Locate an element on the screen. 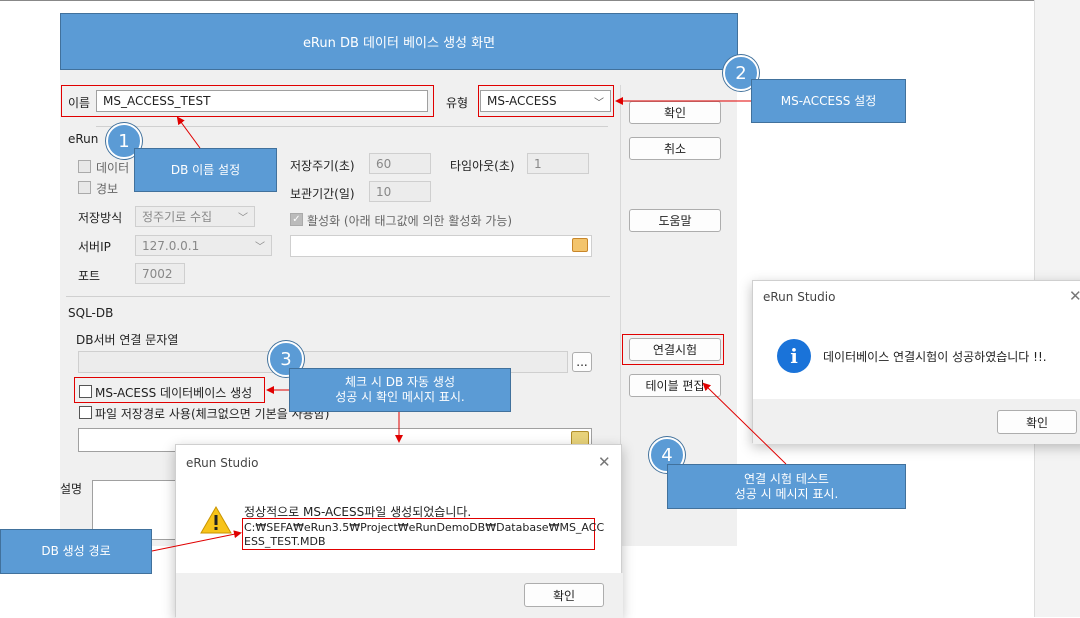 Image resolution: width=1080 pixels, height=618 pixels. help-button-label: 도움말 is located at coordinates (675, 221).